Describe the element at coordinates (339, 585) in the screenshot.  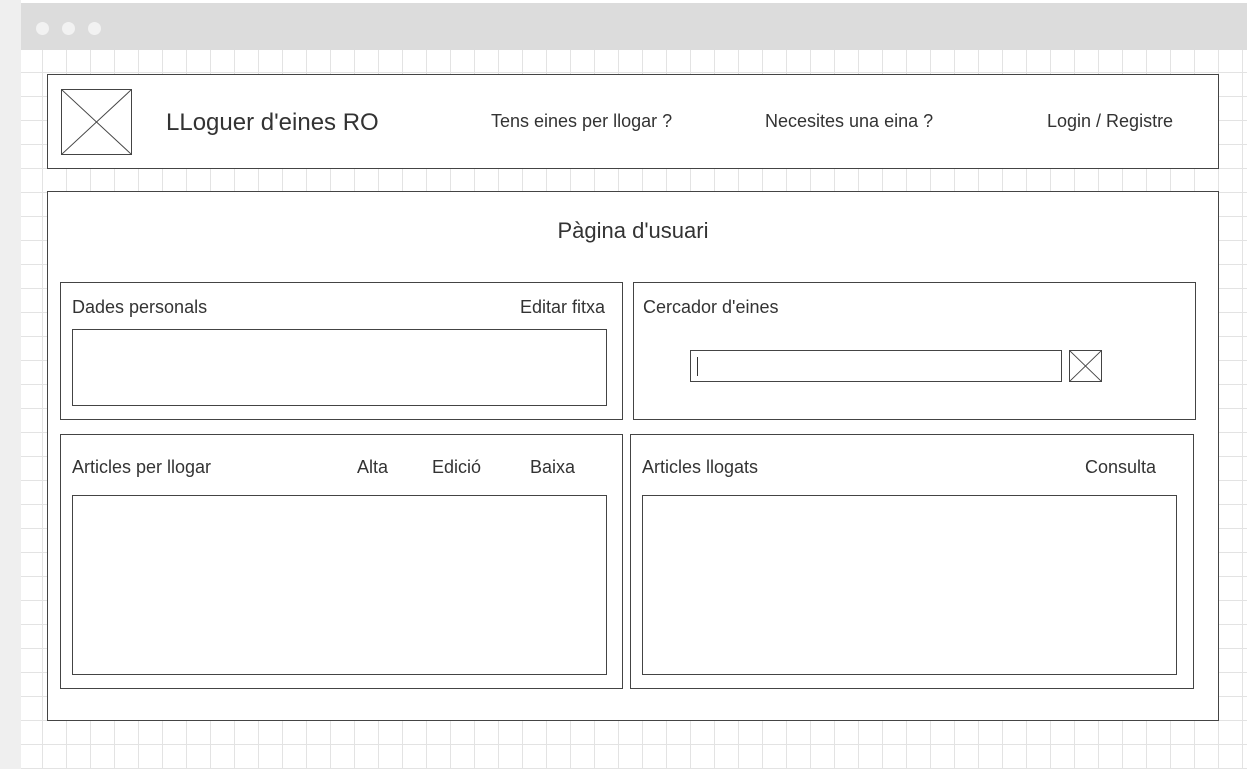
I see `articles-to-rent-list` at that location.